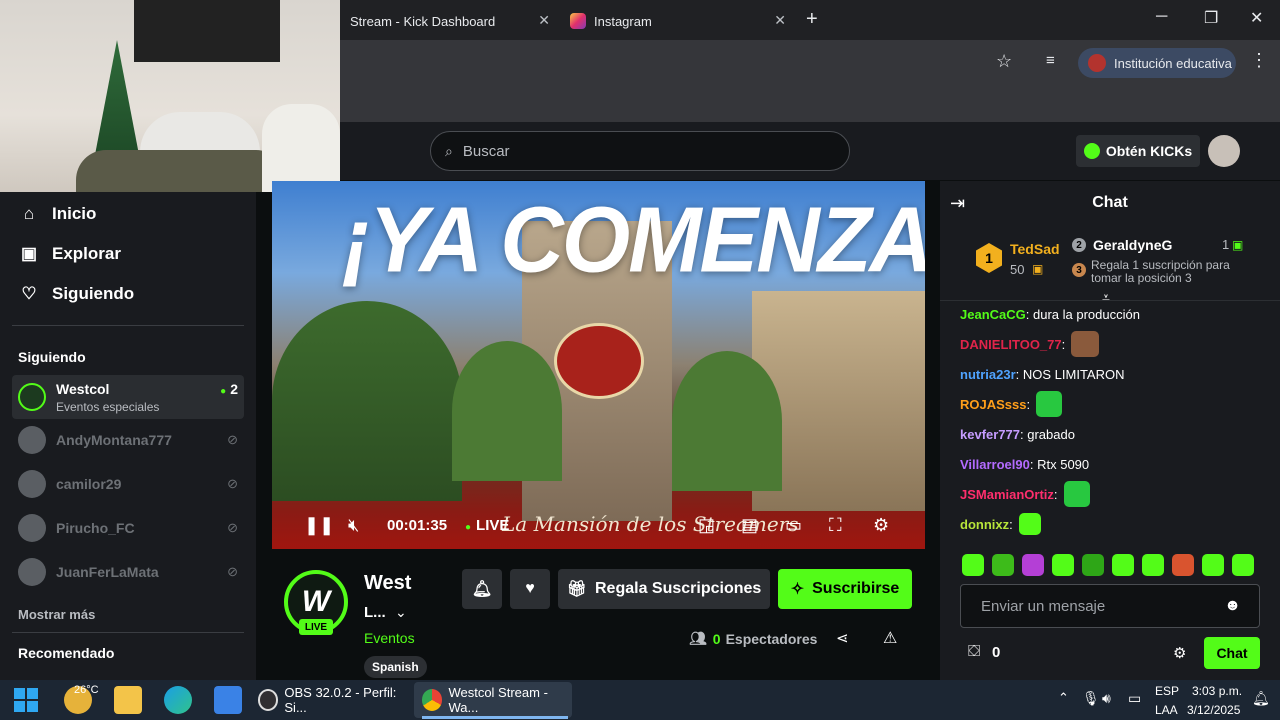  What do you see at coordinates (974, 652) in the screenshot?
I see `gift-icon: ⛋` at bounding box center [974, 652].